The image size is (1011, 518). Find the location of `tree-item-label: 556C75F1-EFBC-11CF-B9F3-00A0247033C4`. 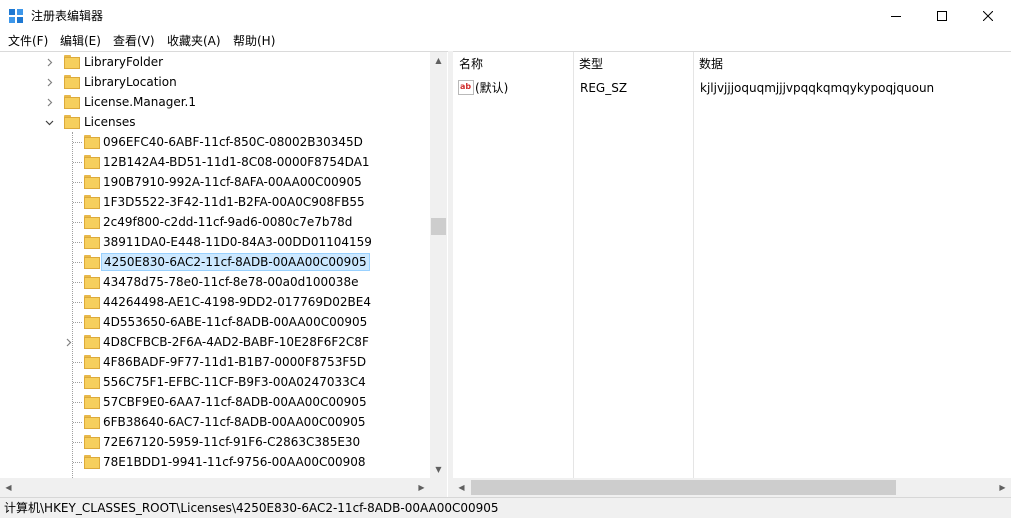

tree-item-label: 556C75F1-EFBC-11CF-B9F3-00A0247033C4 is located at coordinates (234, 382).